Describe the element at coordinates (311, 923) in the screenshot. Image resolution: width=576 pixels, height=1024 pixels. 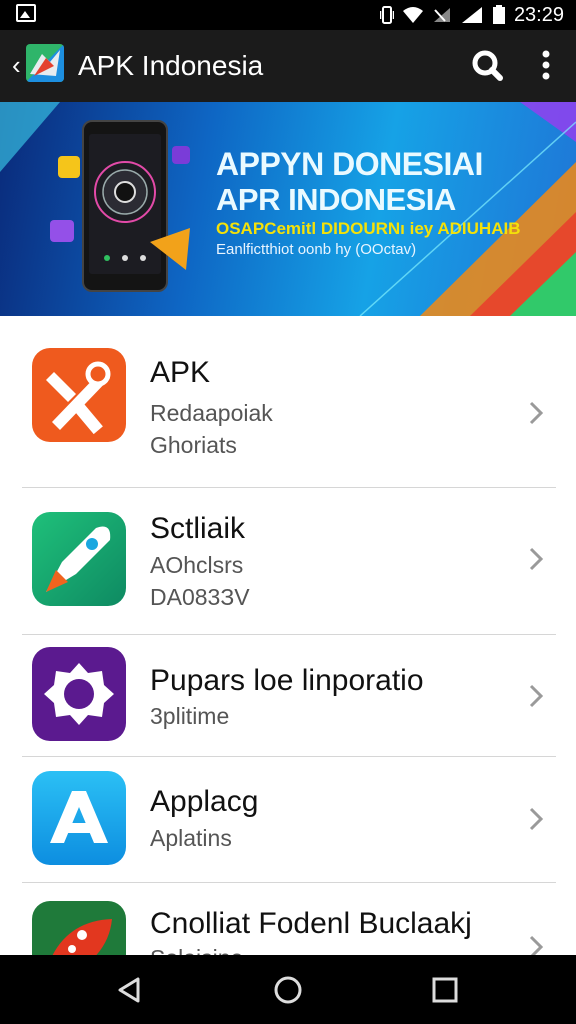
I see `app-title: Cnolliat Fodenl Buclaakj` at that location.